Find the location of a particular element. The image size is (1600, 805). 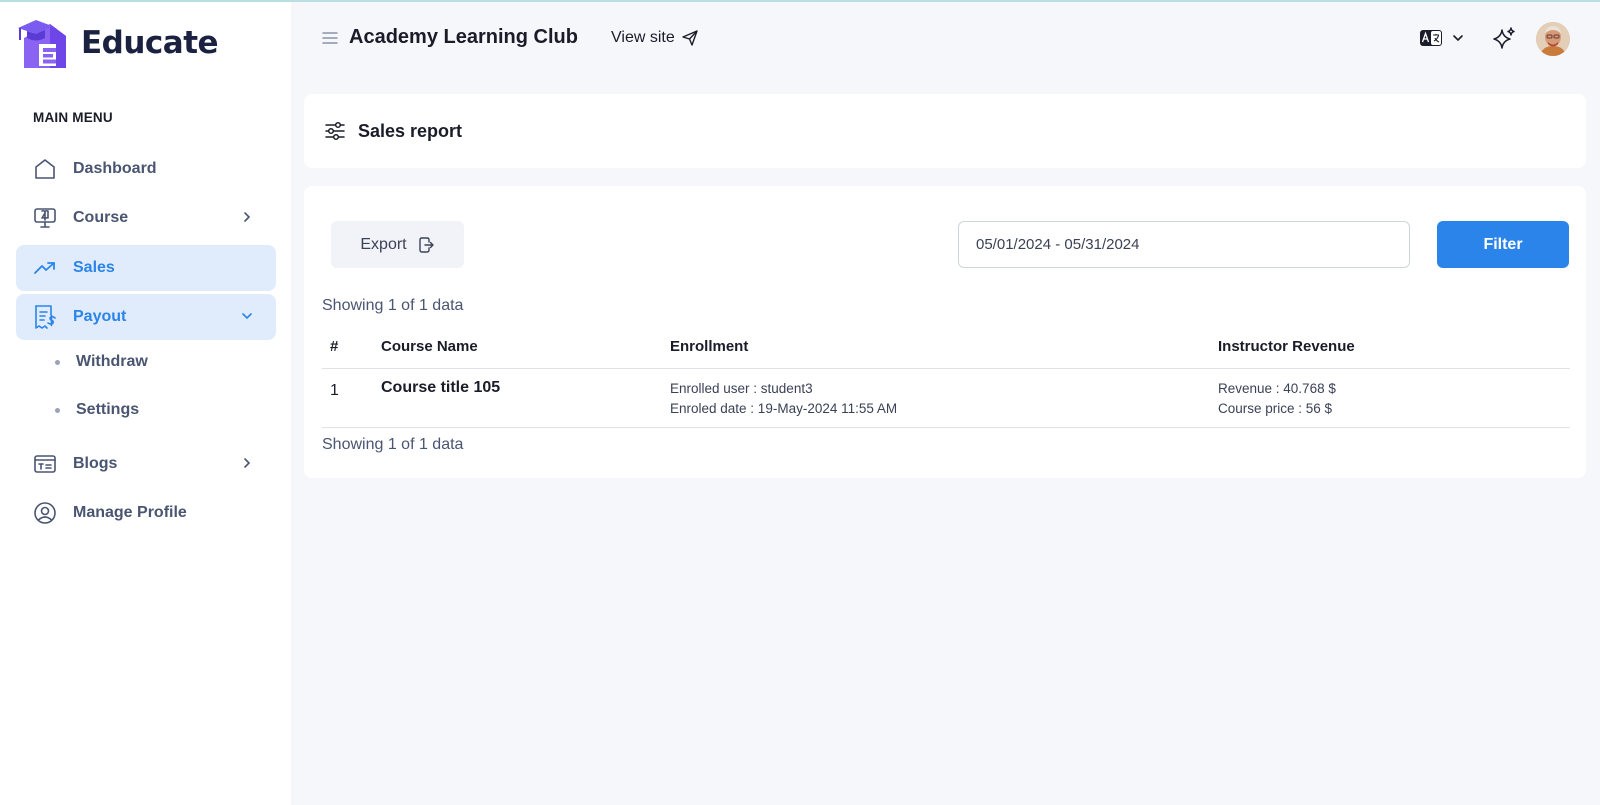

view-site-link: View site is located at coordinates (655, 38).